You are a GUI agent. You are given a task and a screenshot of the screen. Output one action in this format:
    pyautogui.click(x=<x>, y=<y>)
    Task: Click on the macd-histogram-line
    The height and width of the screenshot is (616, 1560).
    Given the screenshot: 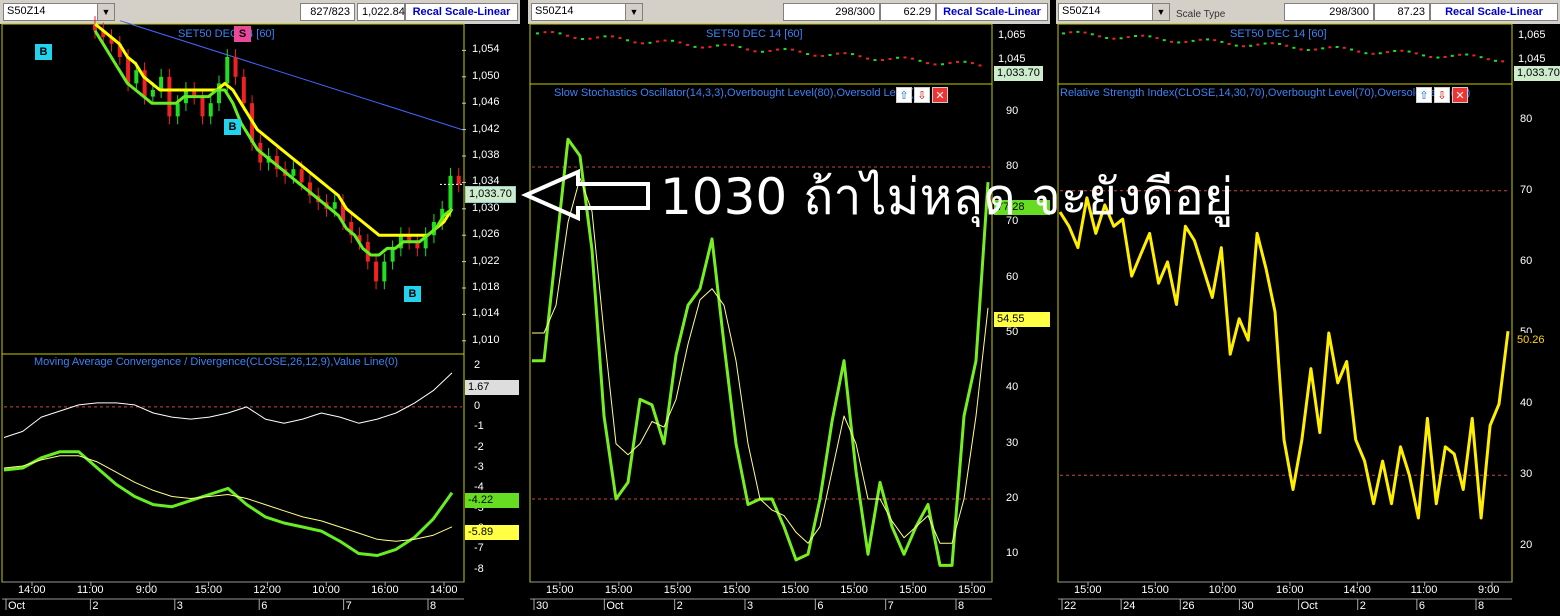 What is the action you would take?
    pyautogui.click(x=228, y=405)
    